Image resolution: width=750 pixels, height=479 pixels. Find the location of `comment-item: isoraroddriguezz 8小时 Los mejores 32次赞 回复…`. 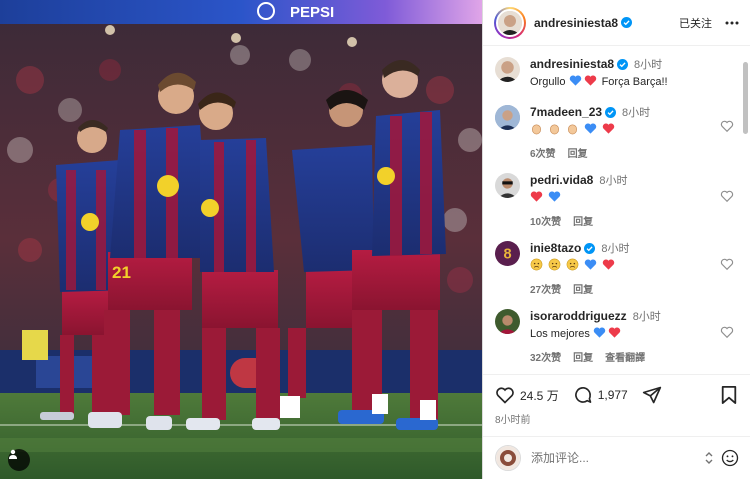

comment-item: isoraroddriguezz 8小时 Los mejores 32次赞 回复… is located at coordinates (614, 336).